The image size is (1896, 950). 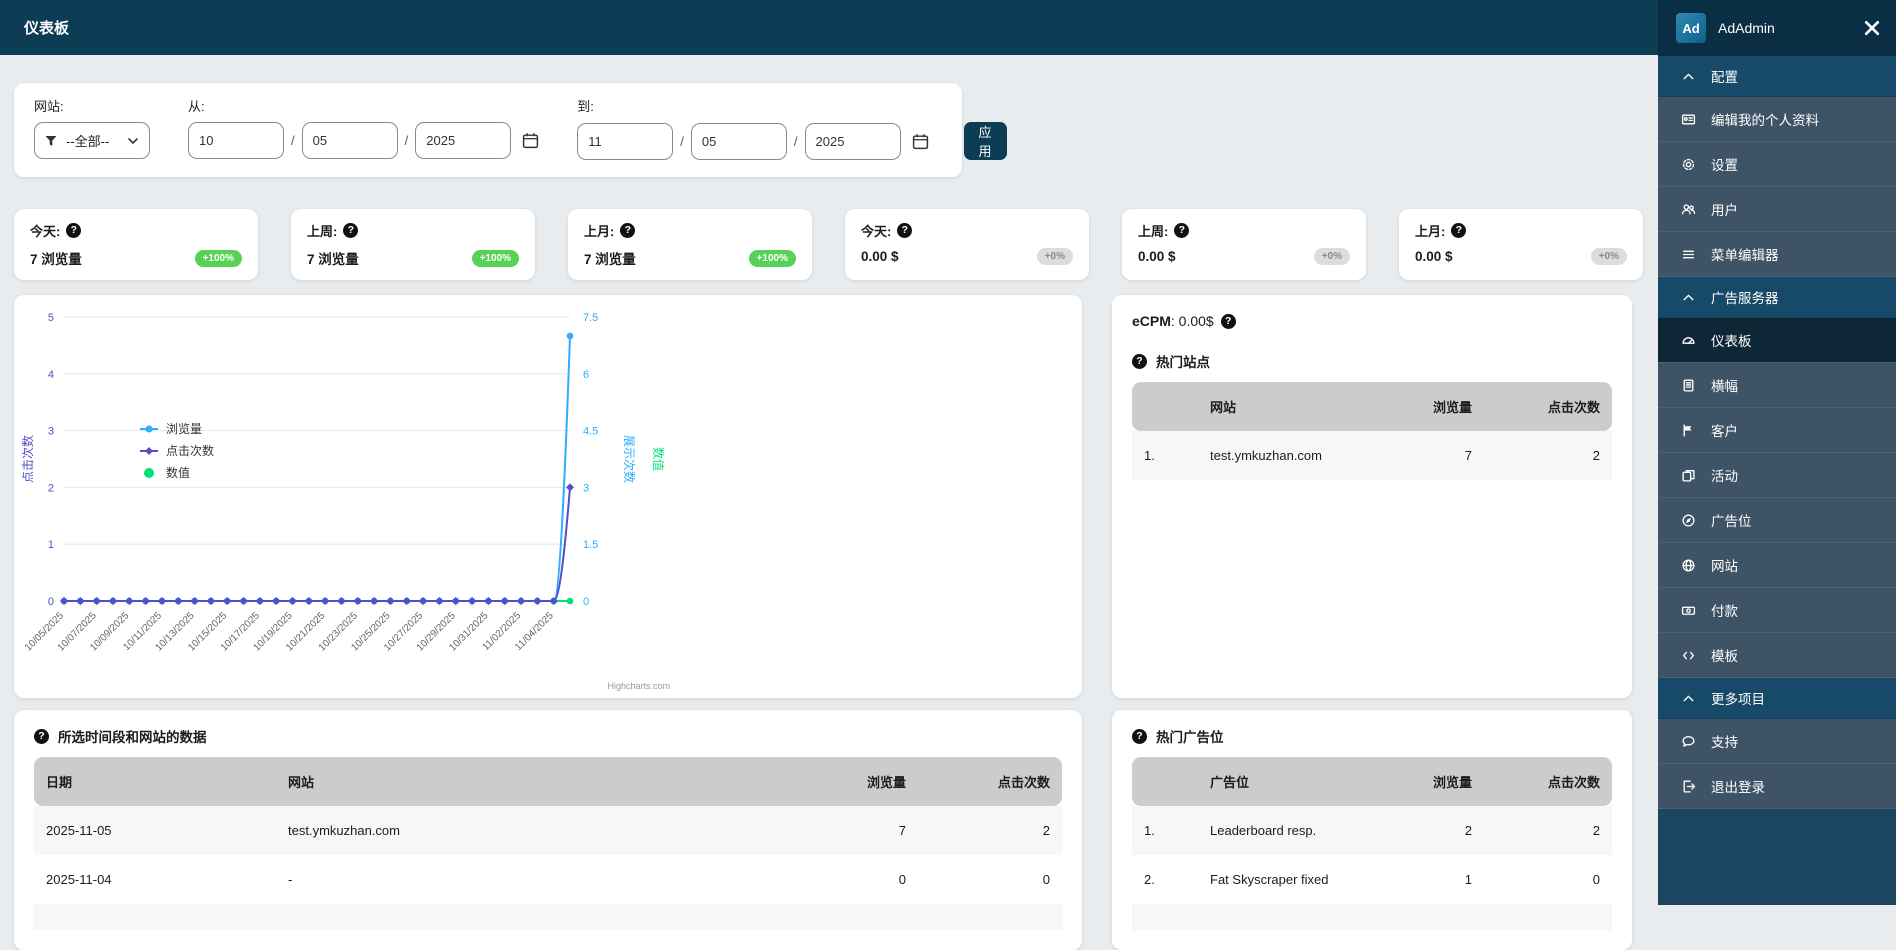 I want to click on svg-text: 3, so click(x=586, y=488).